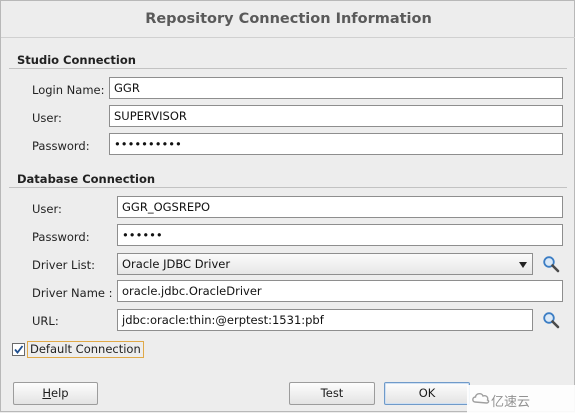 The image size is (575, 413). I want to click on driver-list-label: Driver List:, so click(64, 265).